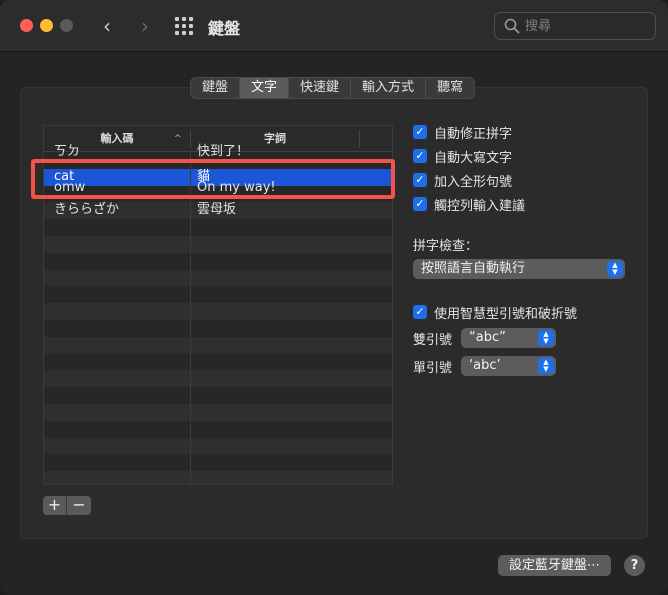  What do you see at coordinates (508, 366) in the screenshot?
I see `single-quotes-popup: ‘abc’ ▲ ▼` at bounding box center [508, 366].